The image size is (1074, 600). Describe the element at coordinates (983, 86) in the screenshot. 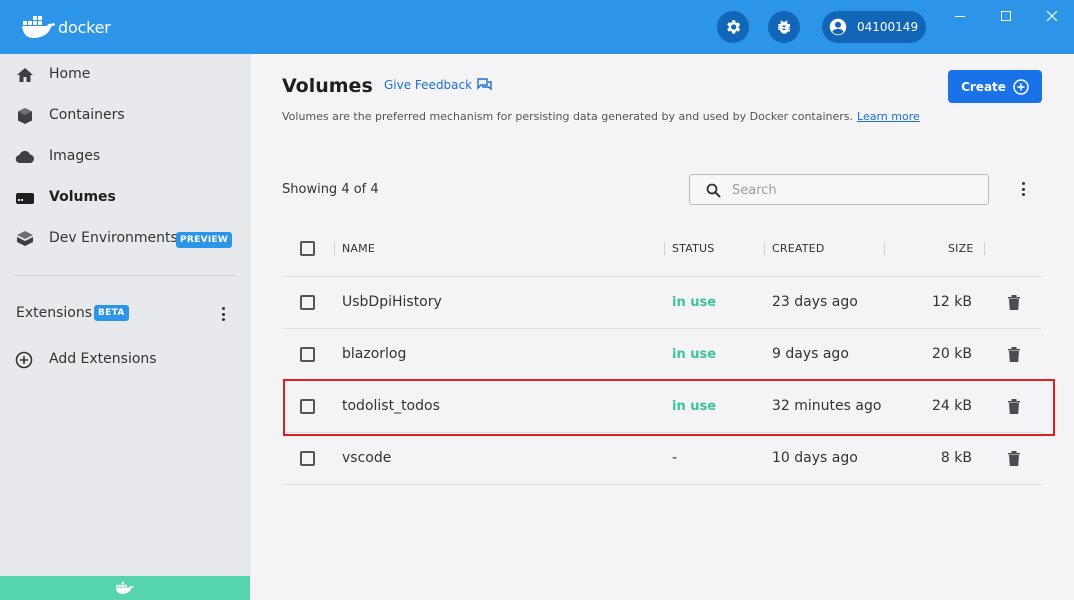

I see `create-button-label: Create` at that location.